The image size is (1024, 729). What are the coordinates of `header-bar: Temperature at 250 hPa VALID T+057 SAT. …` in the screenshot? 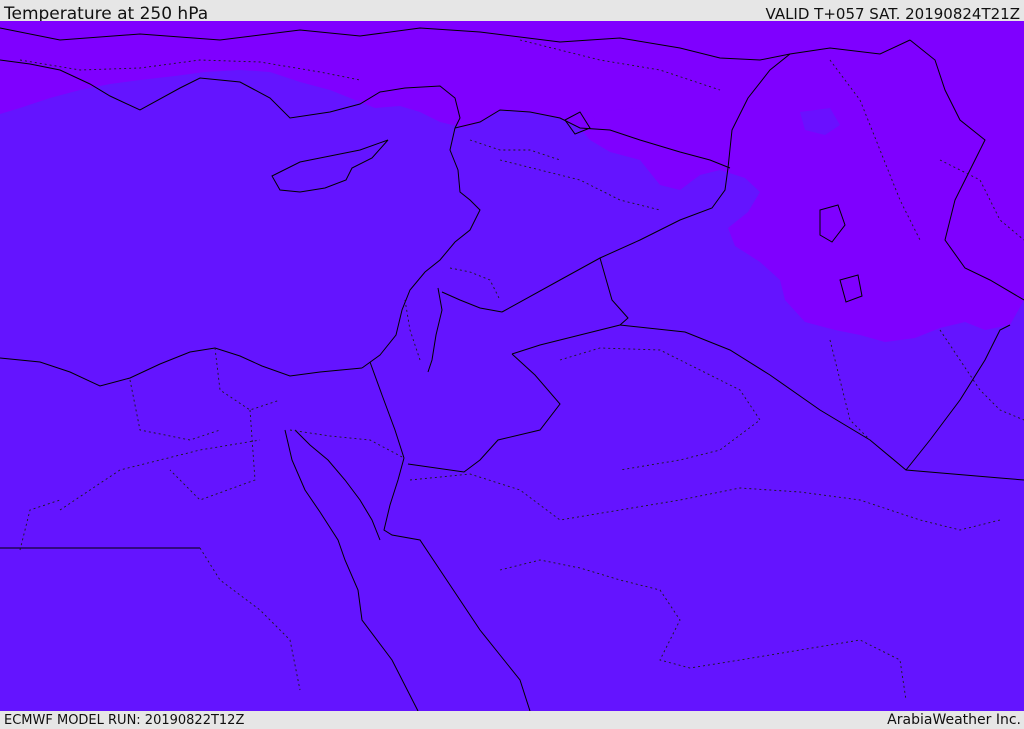 It's located at (512, 12).